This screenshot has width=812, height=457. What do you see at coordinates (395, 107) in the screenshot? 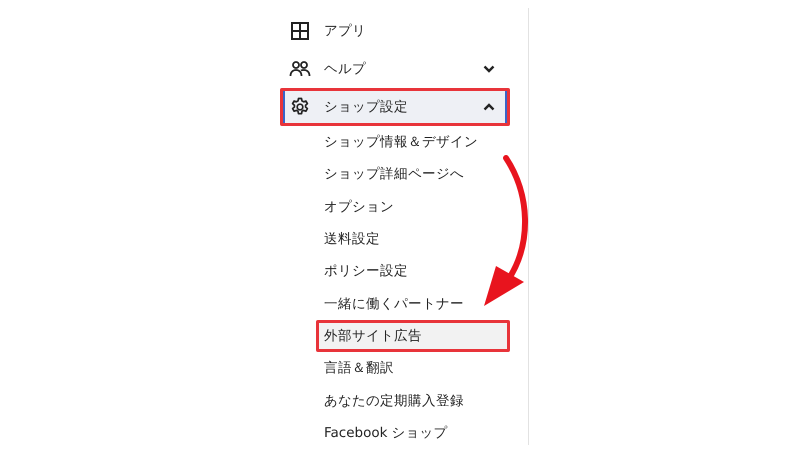
I see `menu-item: ショップ設定` at bounding box center [395, 107].